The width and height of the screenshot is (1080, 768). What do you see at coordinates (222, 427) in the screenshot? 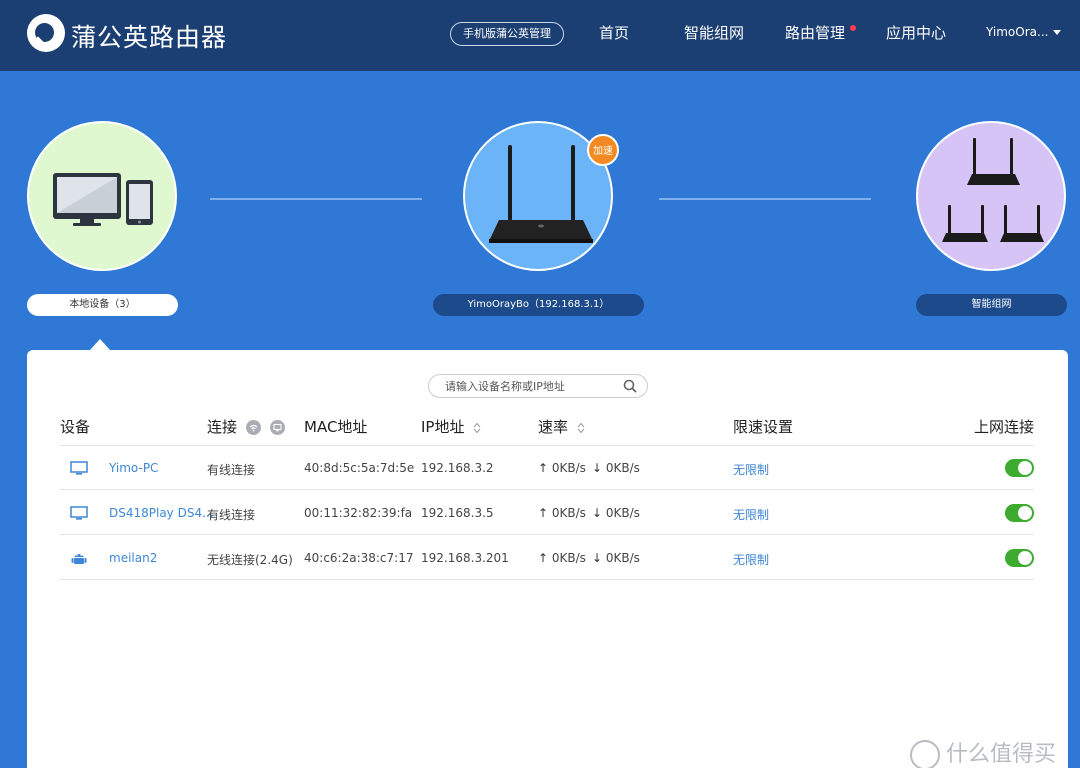
I see `col-connection-label: 连接` at bounding box center [222, 427].